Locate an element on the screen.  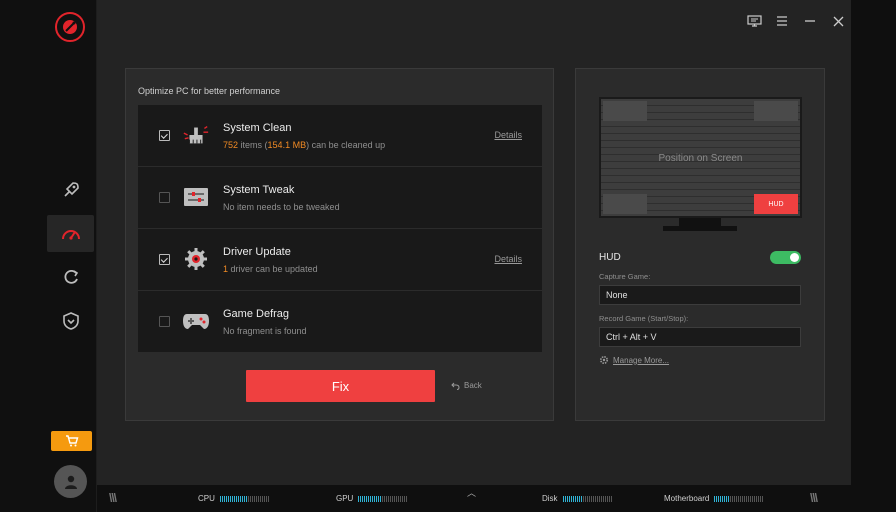
hud-toggle is located at coordinates (785, 257).